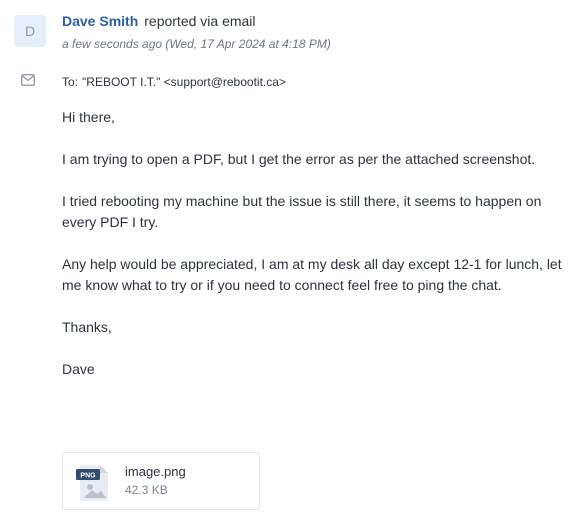 Image resolution: width=579 pixels, height=523 pixels. What do you see at coordinates (161, 481) in the screenshot?
I see `attachment-card: PNG image.png 42.3 KB` at bounding box center [161, 481].